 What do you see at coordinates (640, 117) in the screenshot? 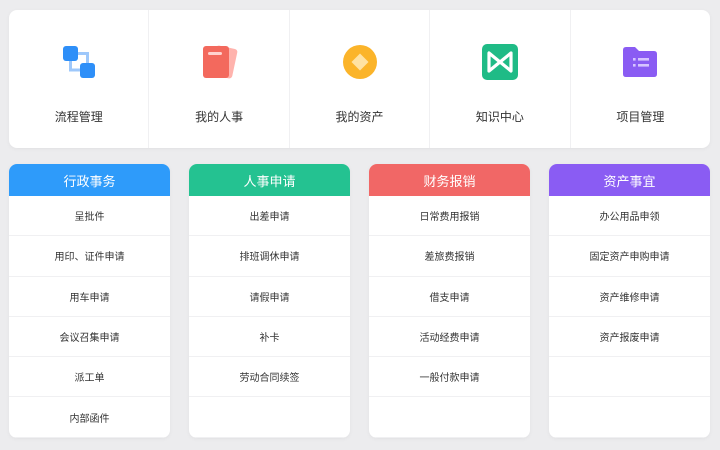
I see `nav-label: 项目管理` at bounding box center [640, 117].